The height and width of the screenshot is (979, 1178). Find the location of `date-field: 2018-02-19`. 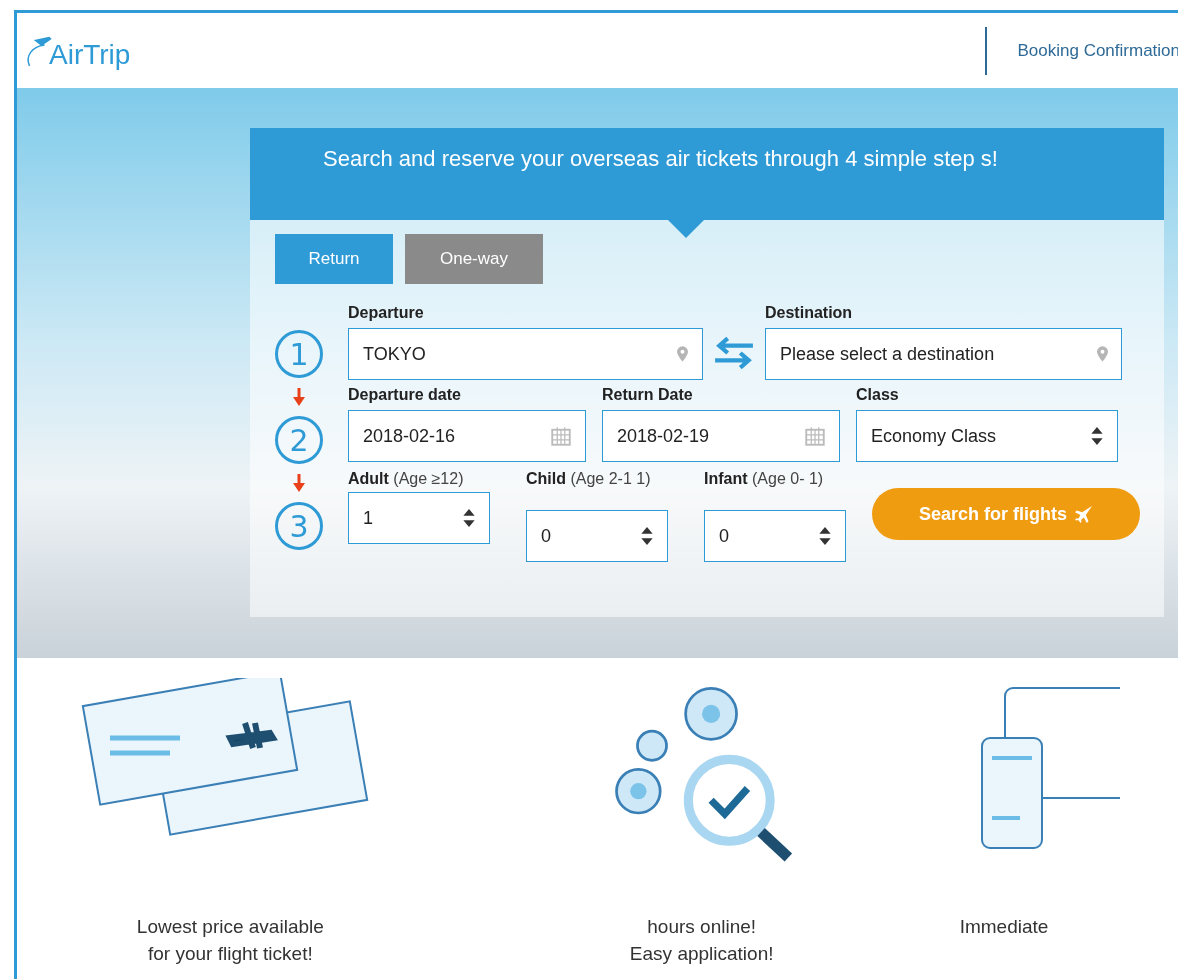

date-field: 2018-02-19 is located at coordinates (721, 436).